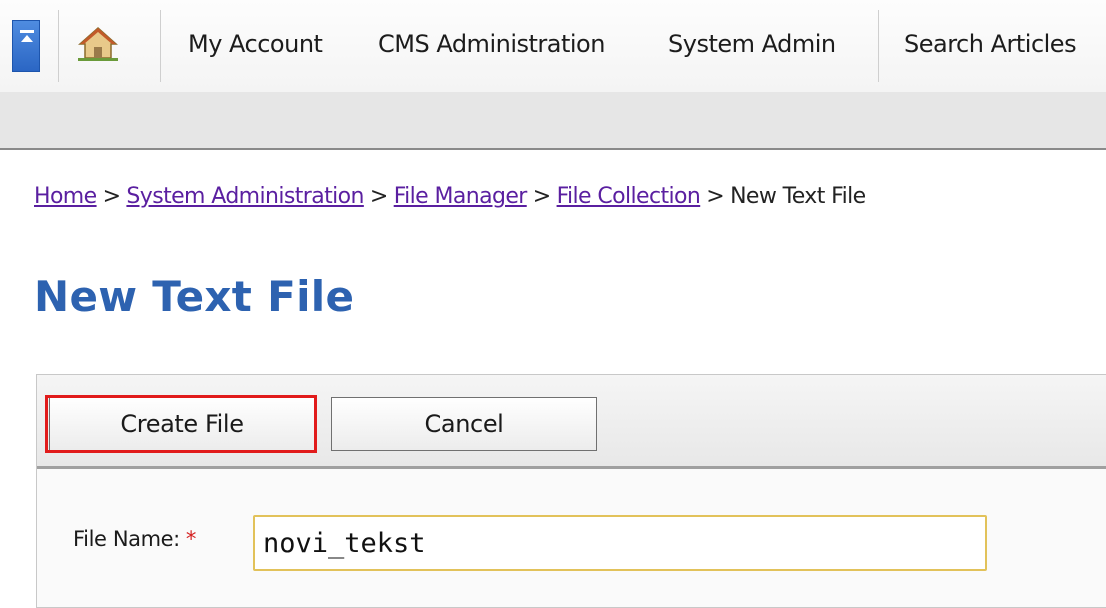 The image size is (1106, 608). Describe the element at coordinates (990, 44) in the screenshot. I see `nav-search-articles: Search Articles` at that location.